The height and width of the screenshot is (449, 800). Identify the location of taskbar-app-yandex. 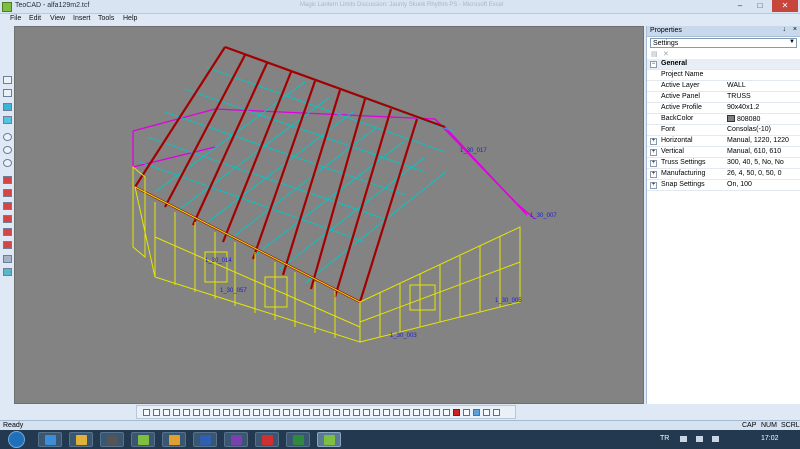
(267, 439).